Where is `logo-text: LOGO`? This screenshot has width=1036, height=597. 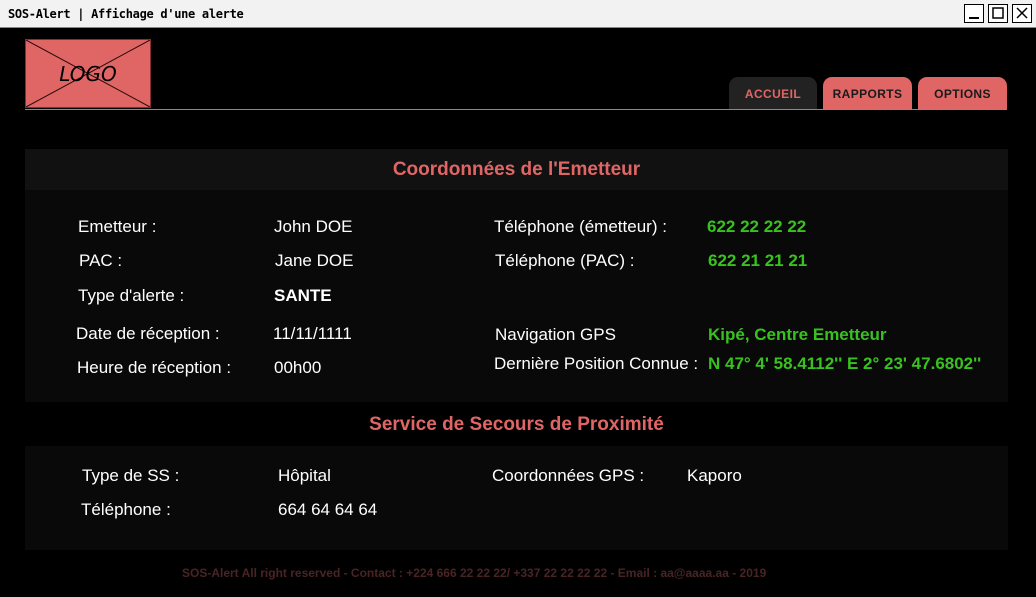
logo-text: LOGO is located at coordinates (88, 74).